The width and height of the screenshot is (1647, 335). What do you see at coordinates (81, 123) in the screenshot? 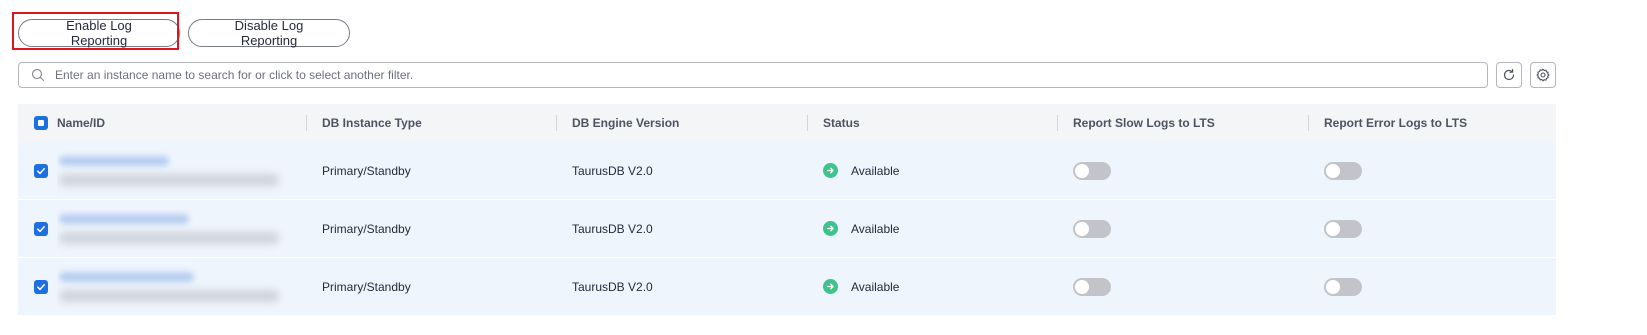
I see `column-label-name: Name/ID` at bounding box center [81, 123].